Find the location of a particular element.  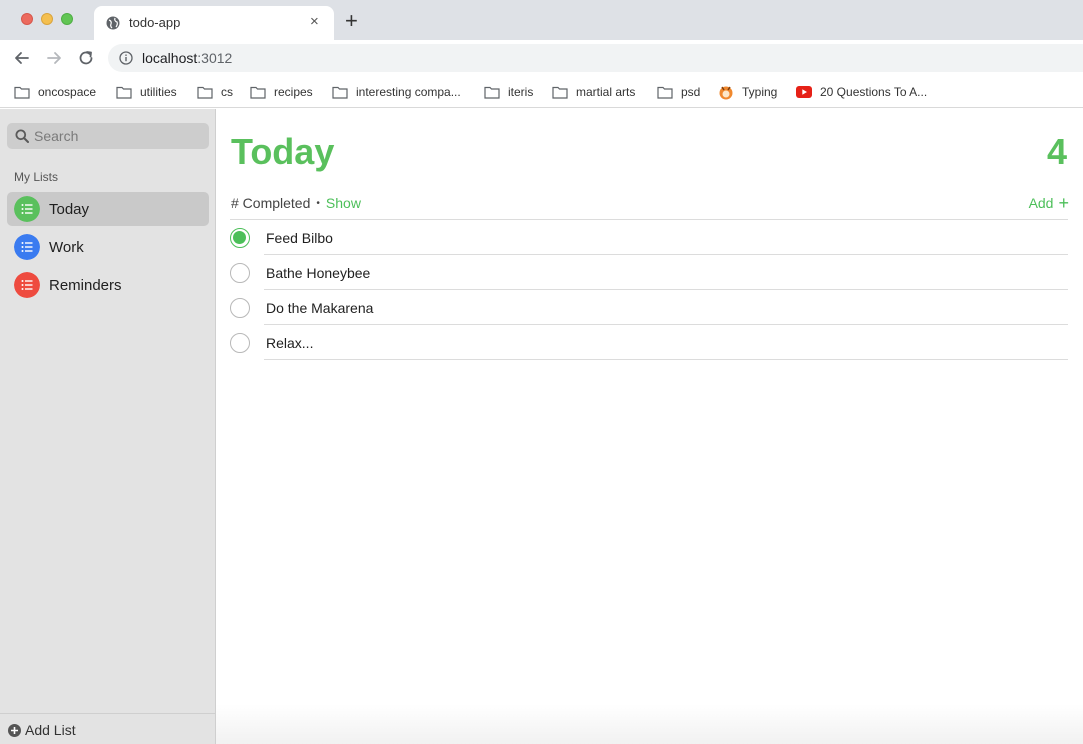

bookmark-iteris: iteris is located at coordinates (508, 92).